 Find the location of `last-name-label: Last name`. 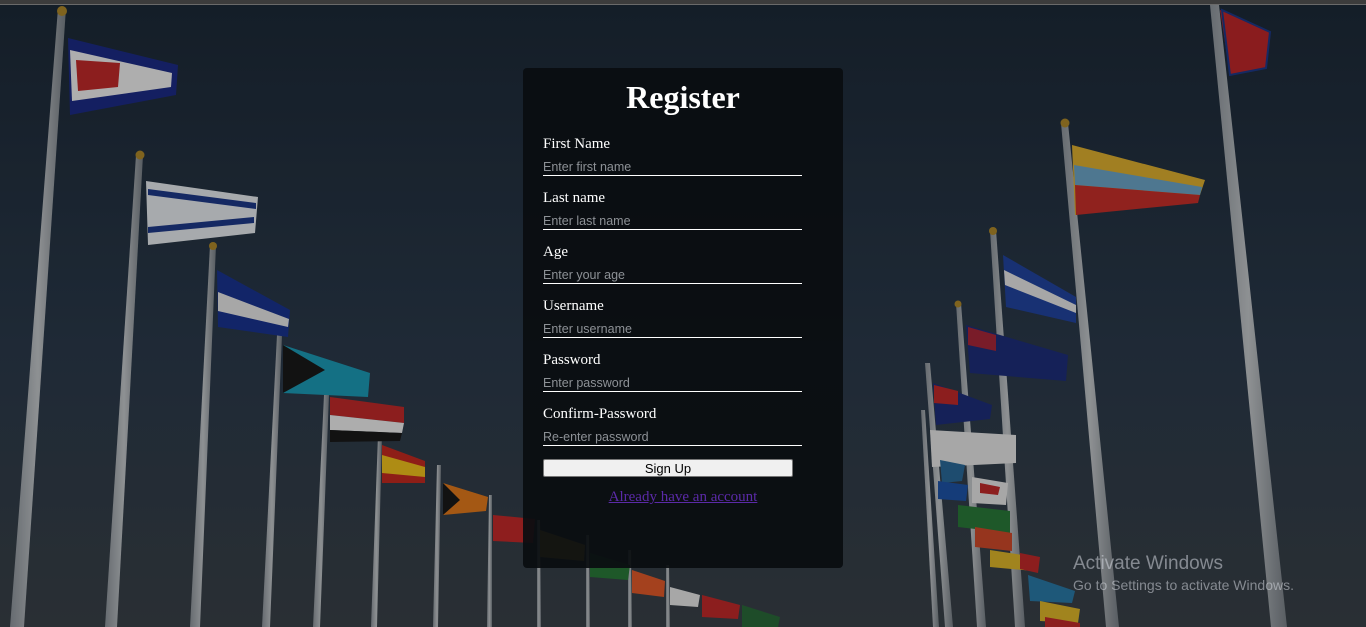

last-name-label: Last name is located at coordinates (574, 198).